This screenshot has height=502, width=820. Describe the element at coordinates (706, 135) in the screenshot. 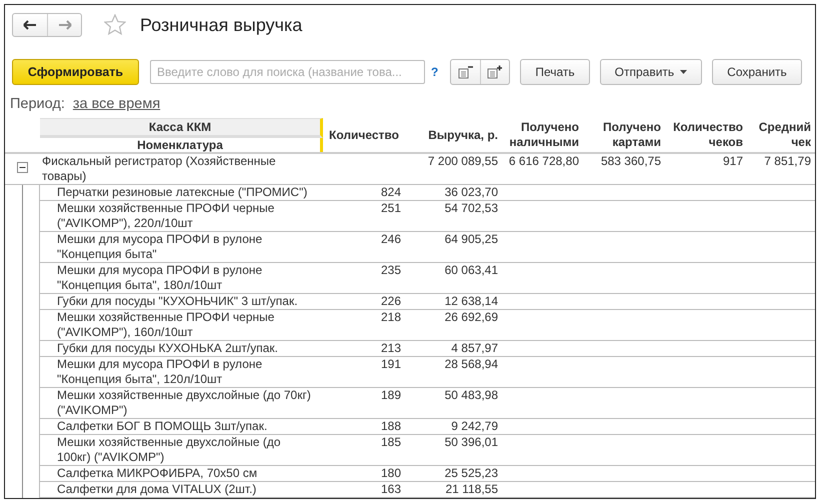

I see `column-header: Количество чеков` at that location.